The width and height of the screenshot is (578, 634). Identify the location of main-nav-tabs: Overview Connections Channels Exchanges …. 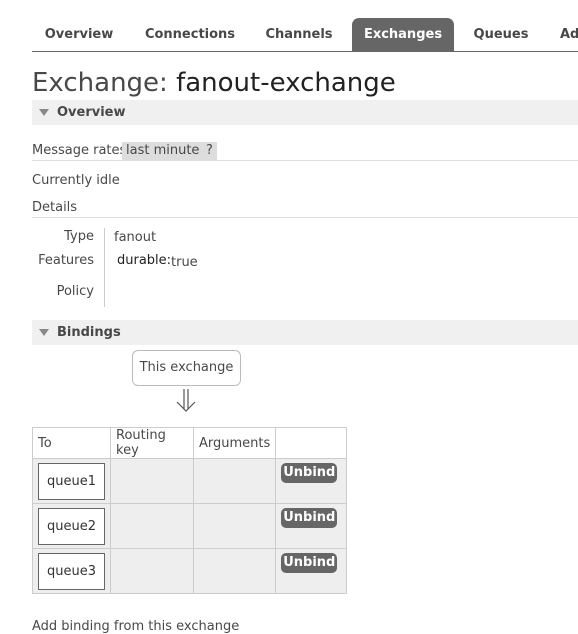
(305, 35).